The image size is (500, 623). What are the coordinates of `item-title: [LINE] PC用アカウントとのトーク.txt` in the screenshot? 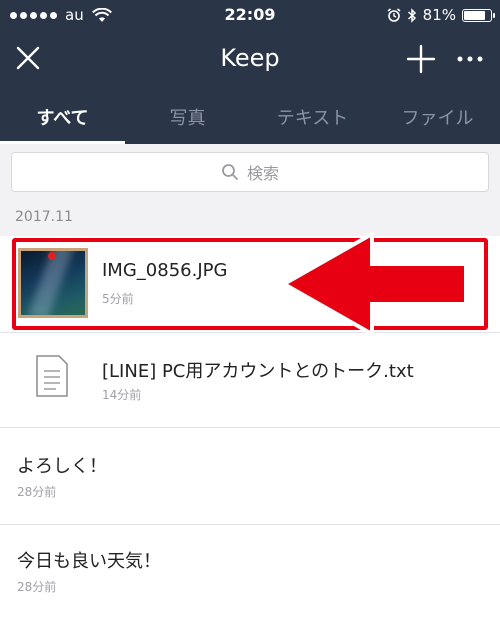 It's located at (258, 371).